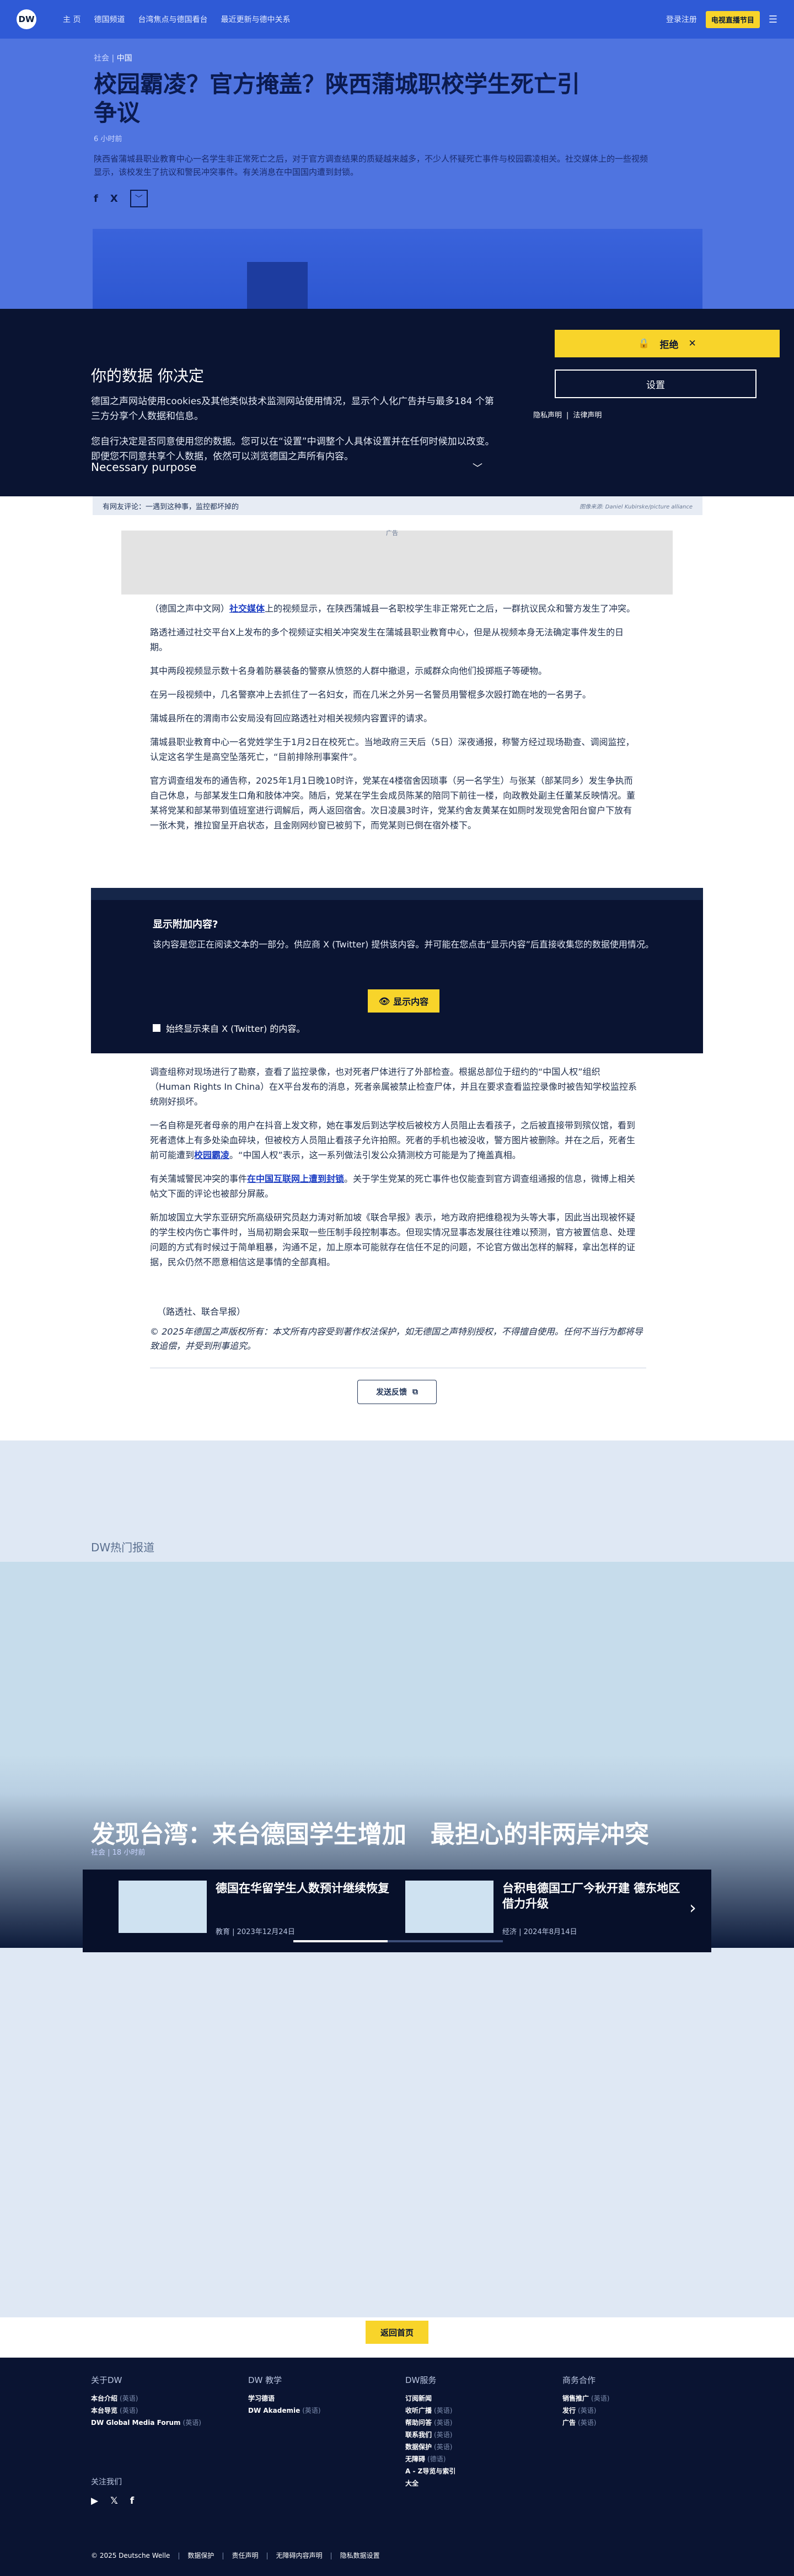  I want to click on legal-link: 无障碍内容声明, so click(299, 2555).